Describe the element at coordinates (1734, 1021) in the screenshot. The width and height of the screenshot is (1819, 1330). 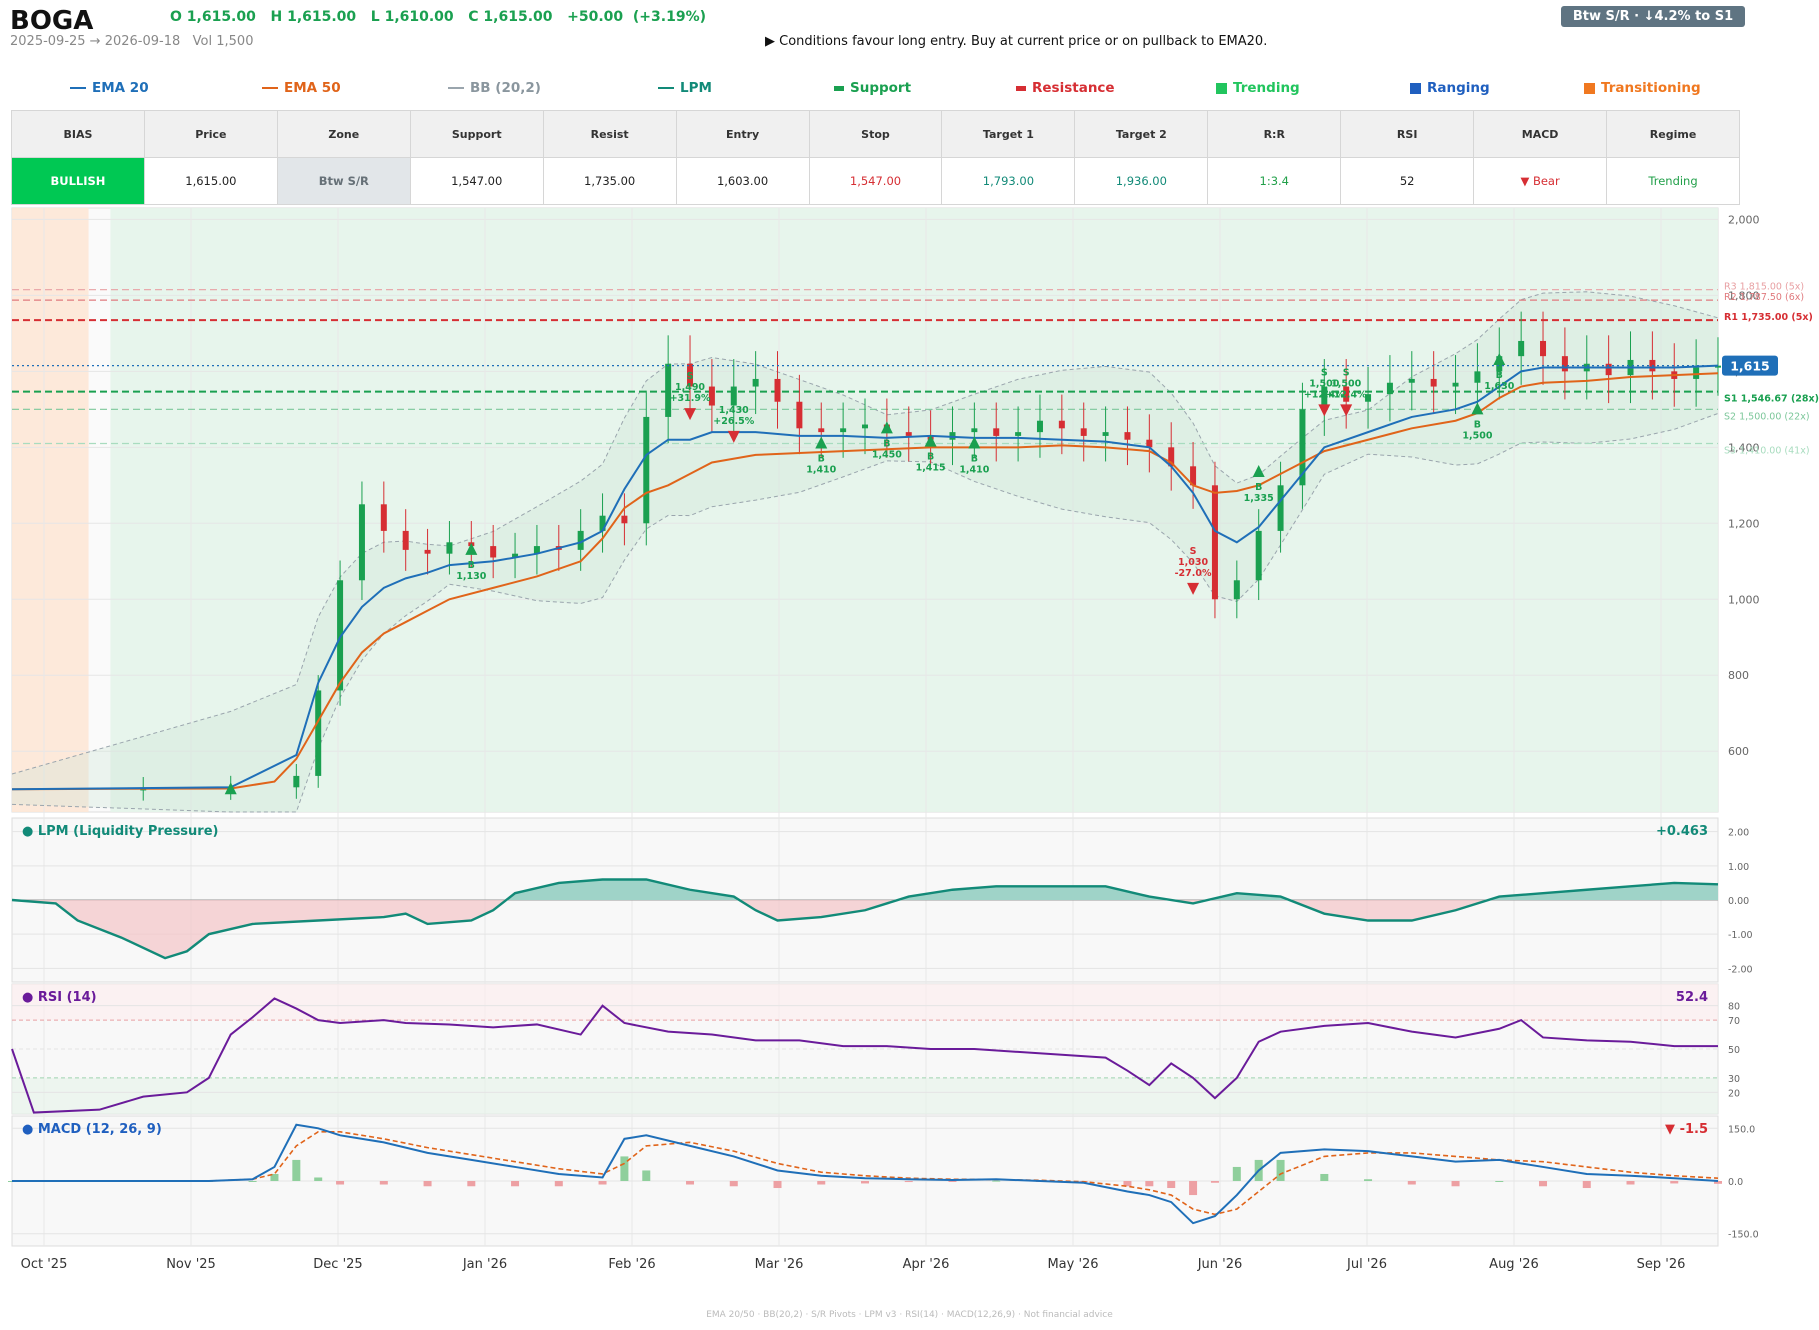
I see `rsi-tick-label: 70` at that location.